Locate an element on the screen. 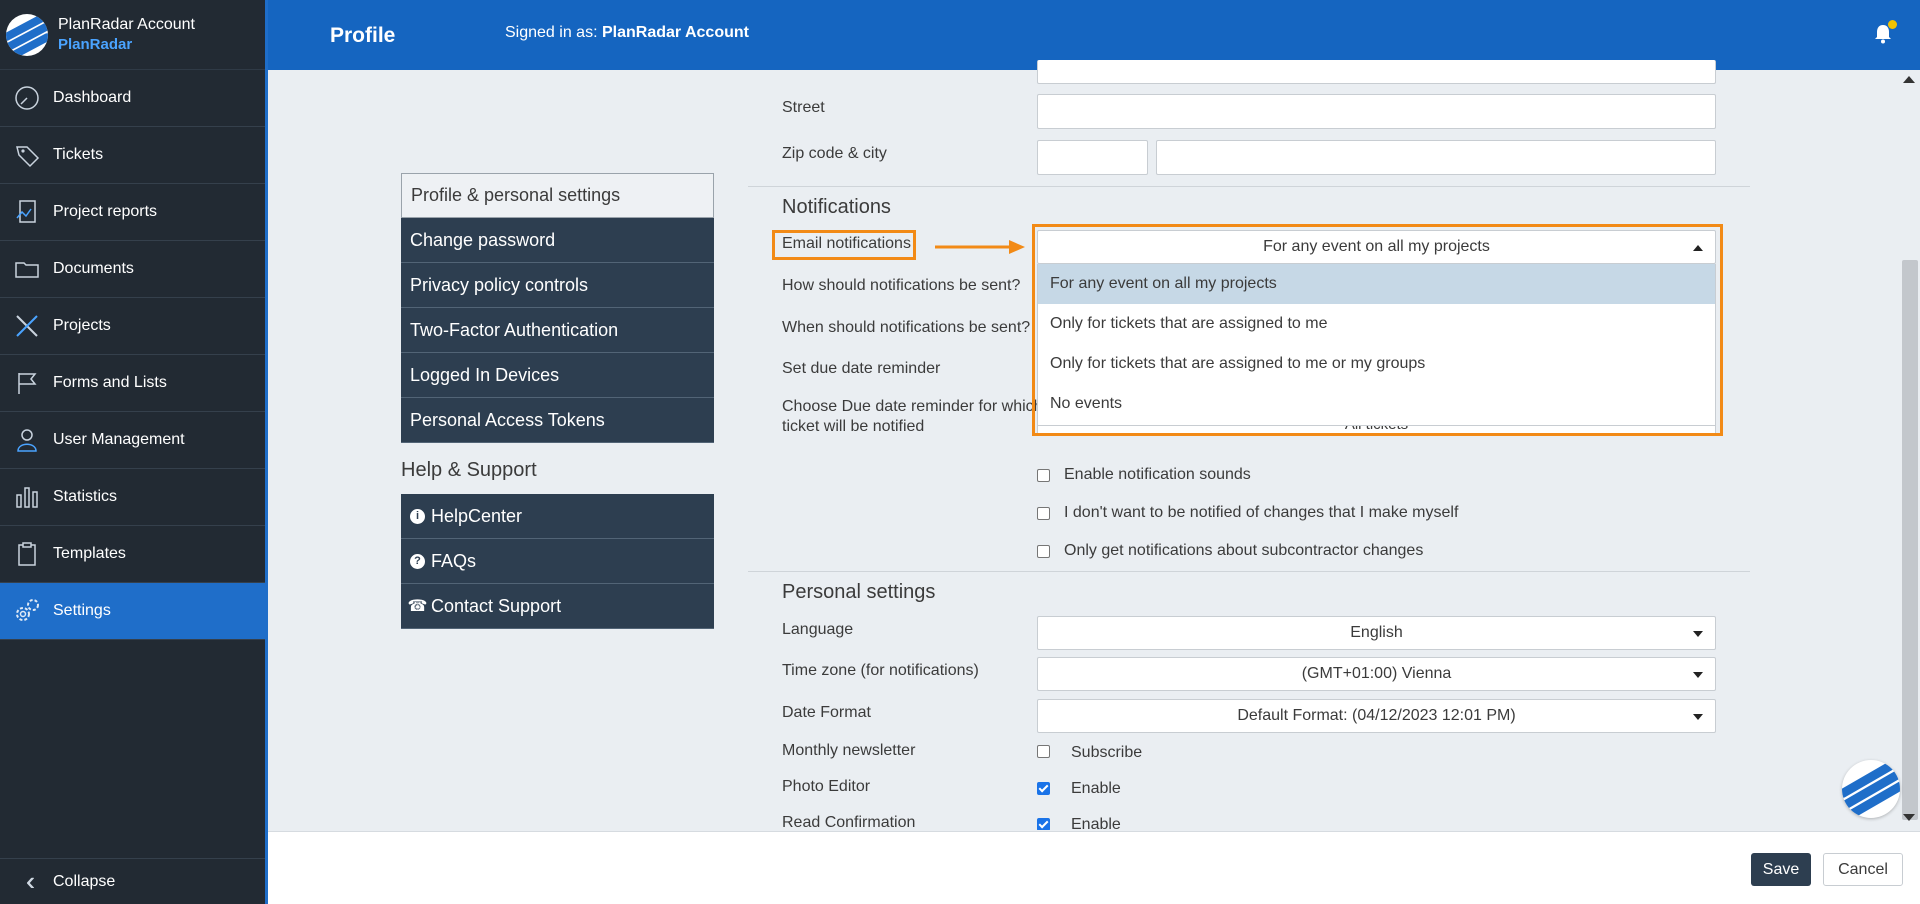 The width and height of the screenshot is (1920, 904). signed-in-prefix: Signed in as: is located at coordinates (551, 32).